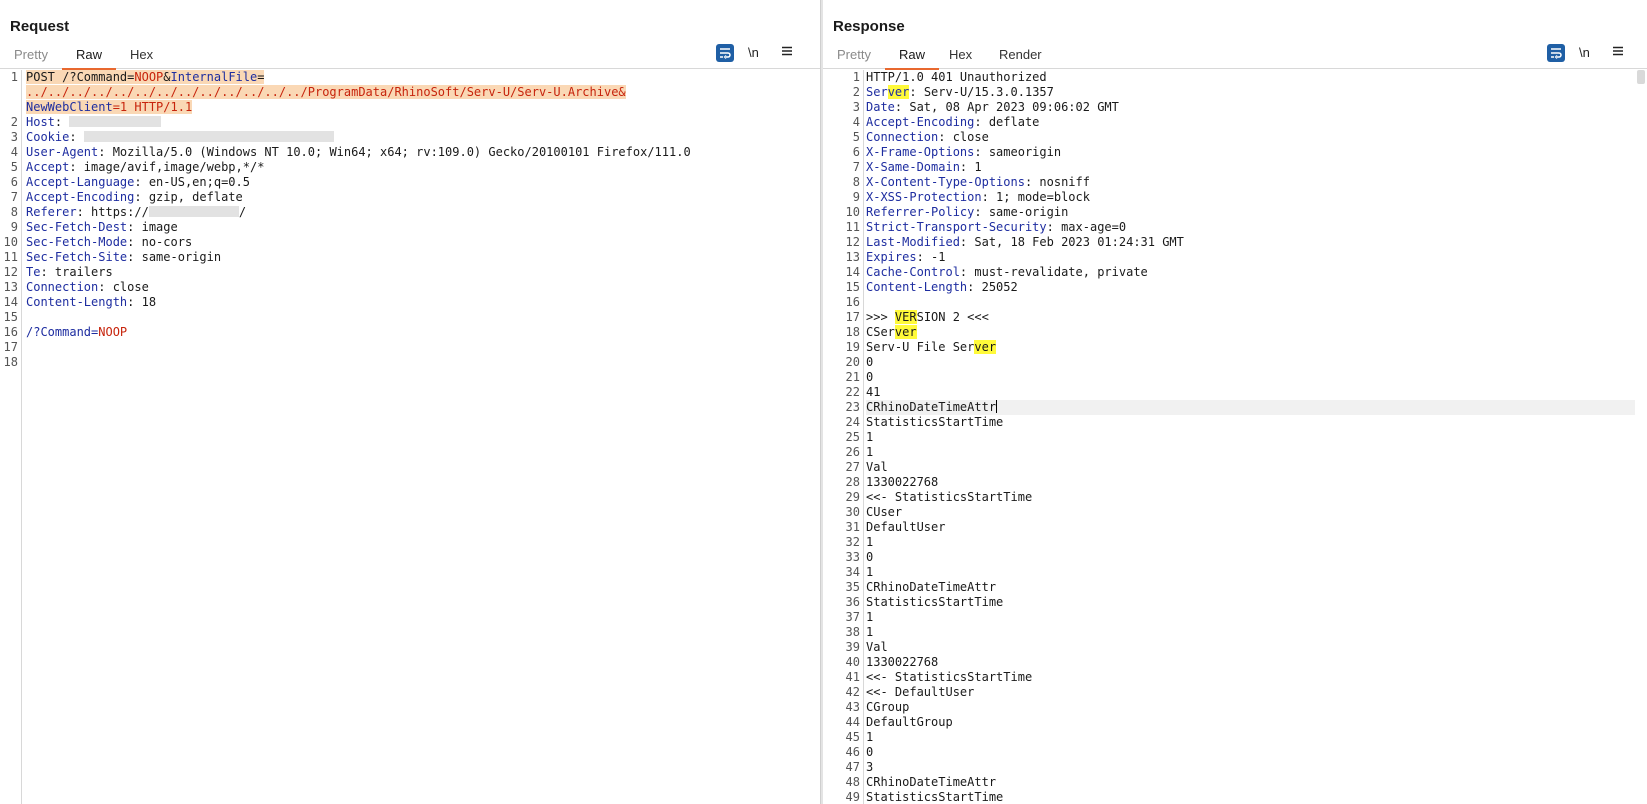  What do you see at coordinates (1057, 182) in the screenshot?
I see `header-value: : nosniff` at bounding box center [1057, 182].